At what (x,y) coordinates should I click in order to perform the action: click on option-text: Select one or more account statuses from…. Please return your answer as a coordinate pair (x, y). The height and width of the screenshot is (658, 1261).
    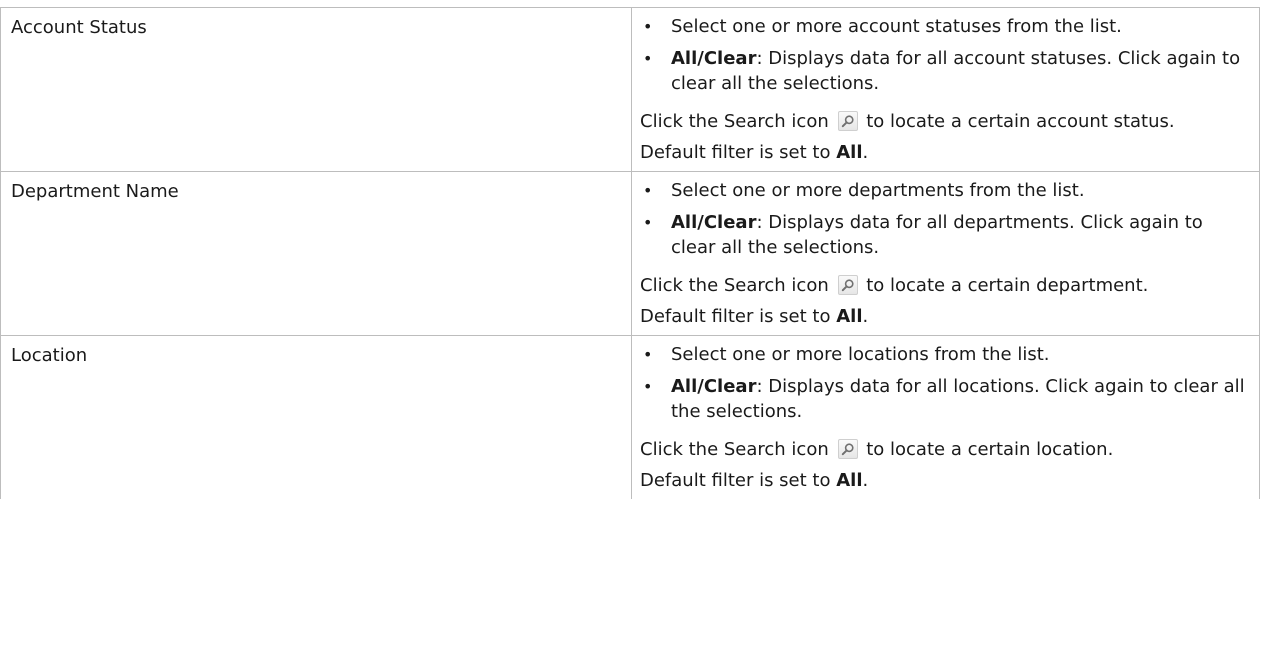
    Looking at the image, I should click on (896, 26).